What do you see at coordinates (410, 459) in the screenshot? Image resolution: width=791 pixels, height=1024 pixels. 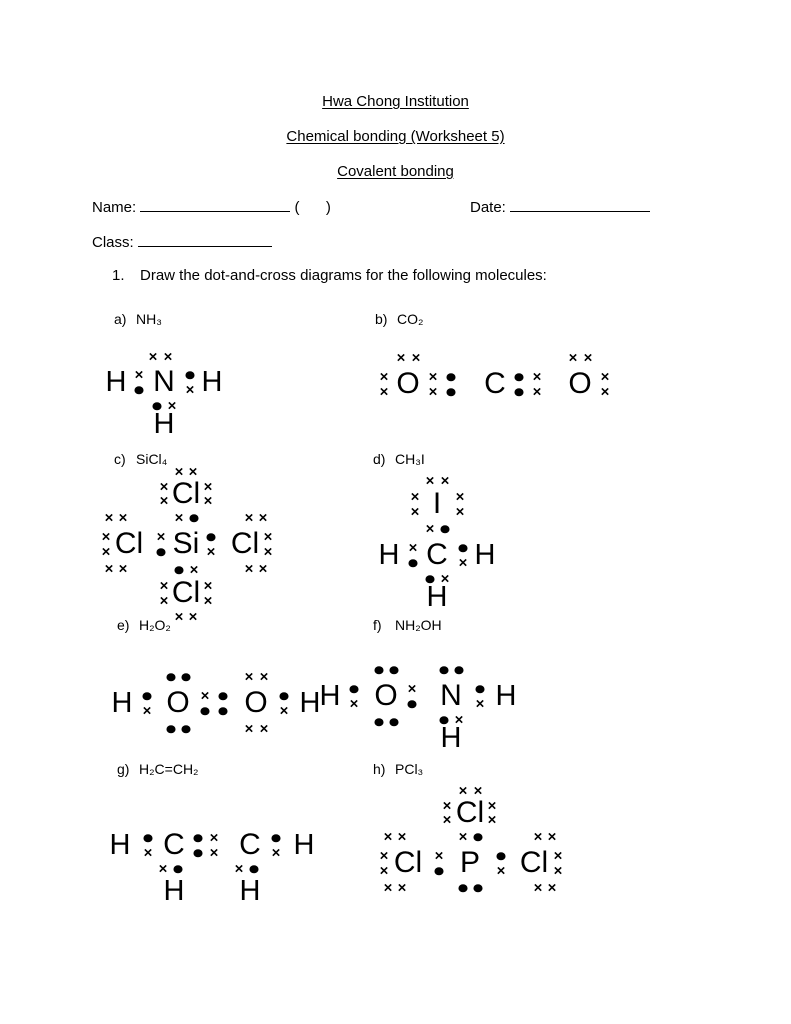 I see `item-formula-d: CH₃I` at bounding box center [410, 459].